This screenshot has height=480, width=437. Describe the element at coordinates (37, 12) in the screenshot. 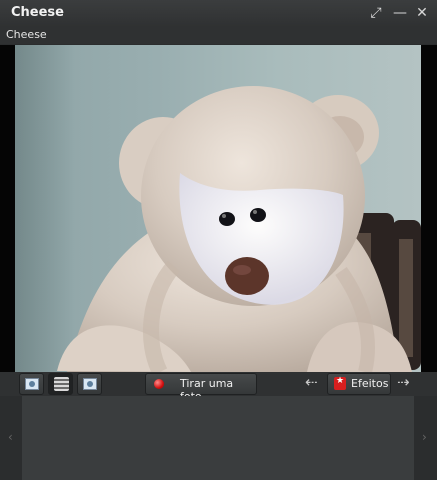

I see `window-title: Cheese` at that location.